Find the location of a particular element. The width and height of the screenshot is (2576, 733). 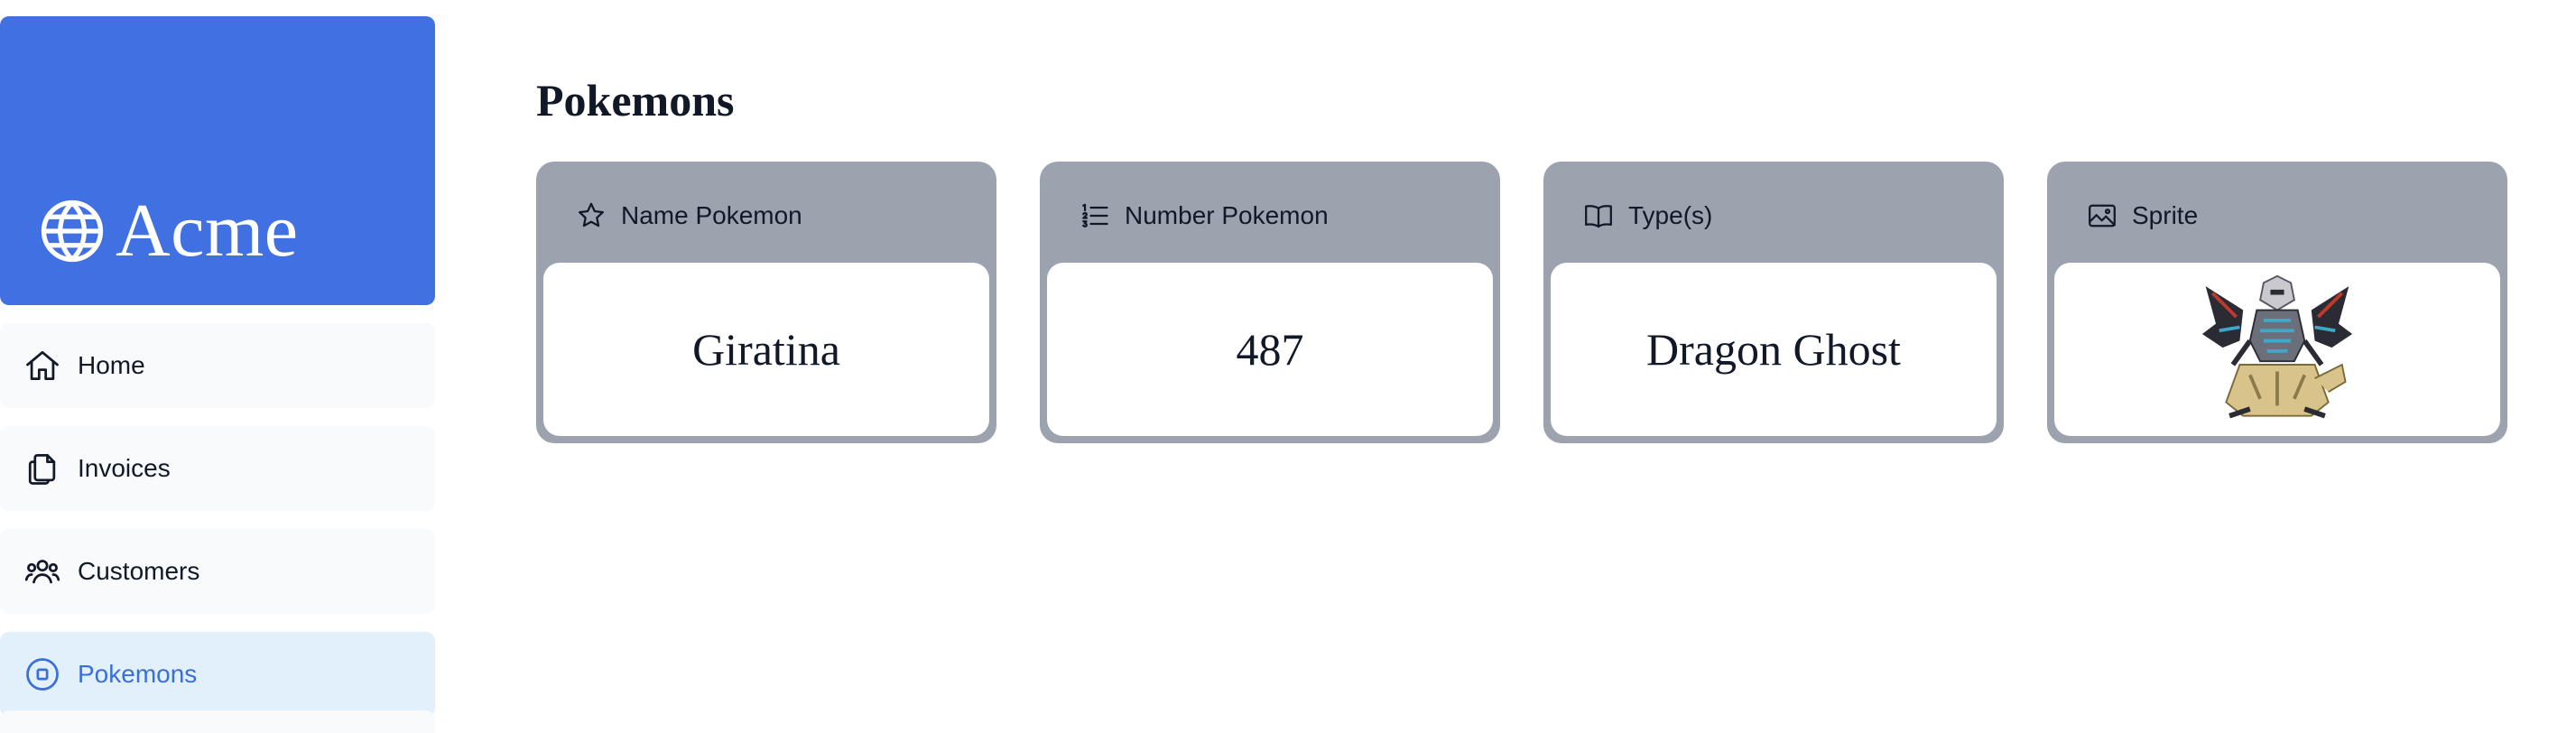

card-value: 487 is located at coordinates (1270, 349).